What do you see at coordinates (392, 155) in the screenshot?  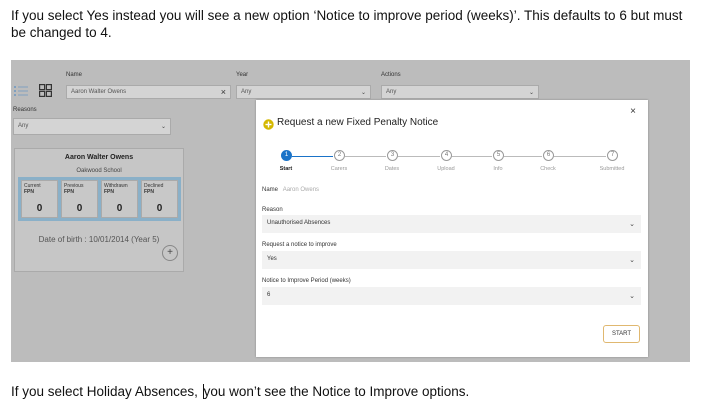 I see `step-3-circle: 3` at bounding box center [392, 155].